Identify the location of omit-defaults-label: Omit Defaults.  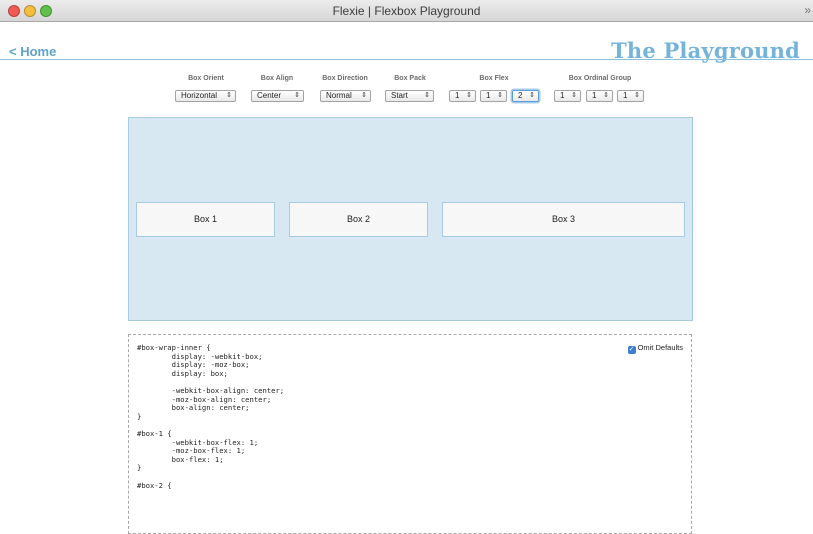
(660, 347).